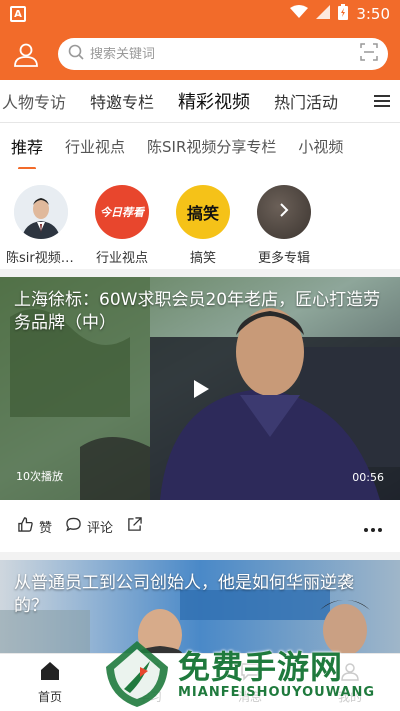 This screenshot has width=400, height=711. What do you see at coordinates (343, 14) in the screenshot?
I see `battery-icon` at bounding box center [343, 14].